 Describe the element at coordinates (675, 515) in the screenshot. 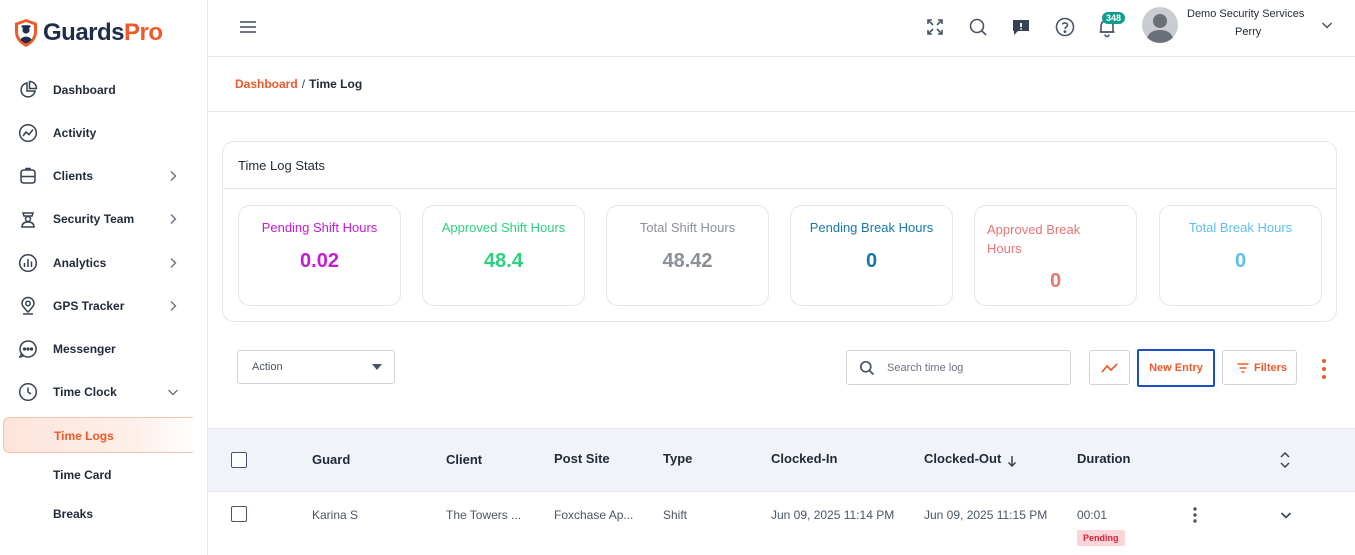

I see `cell-type: Shift` at that location.